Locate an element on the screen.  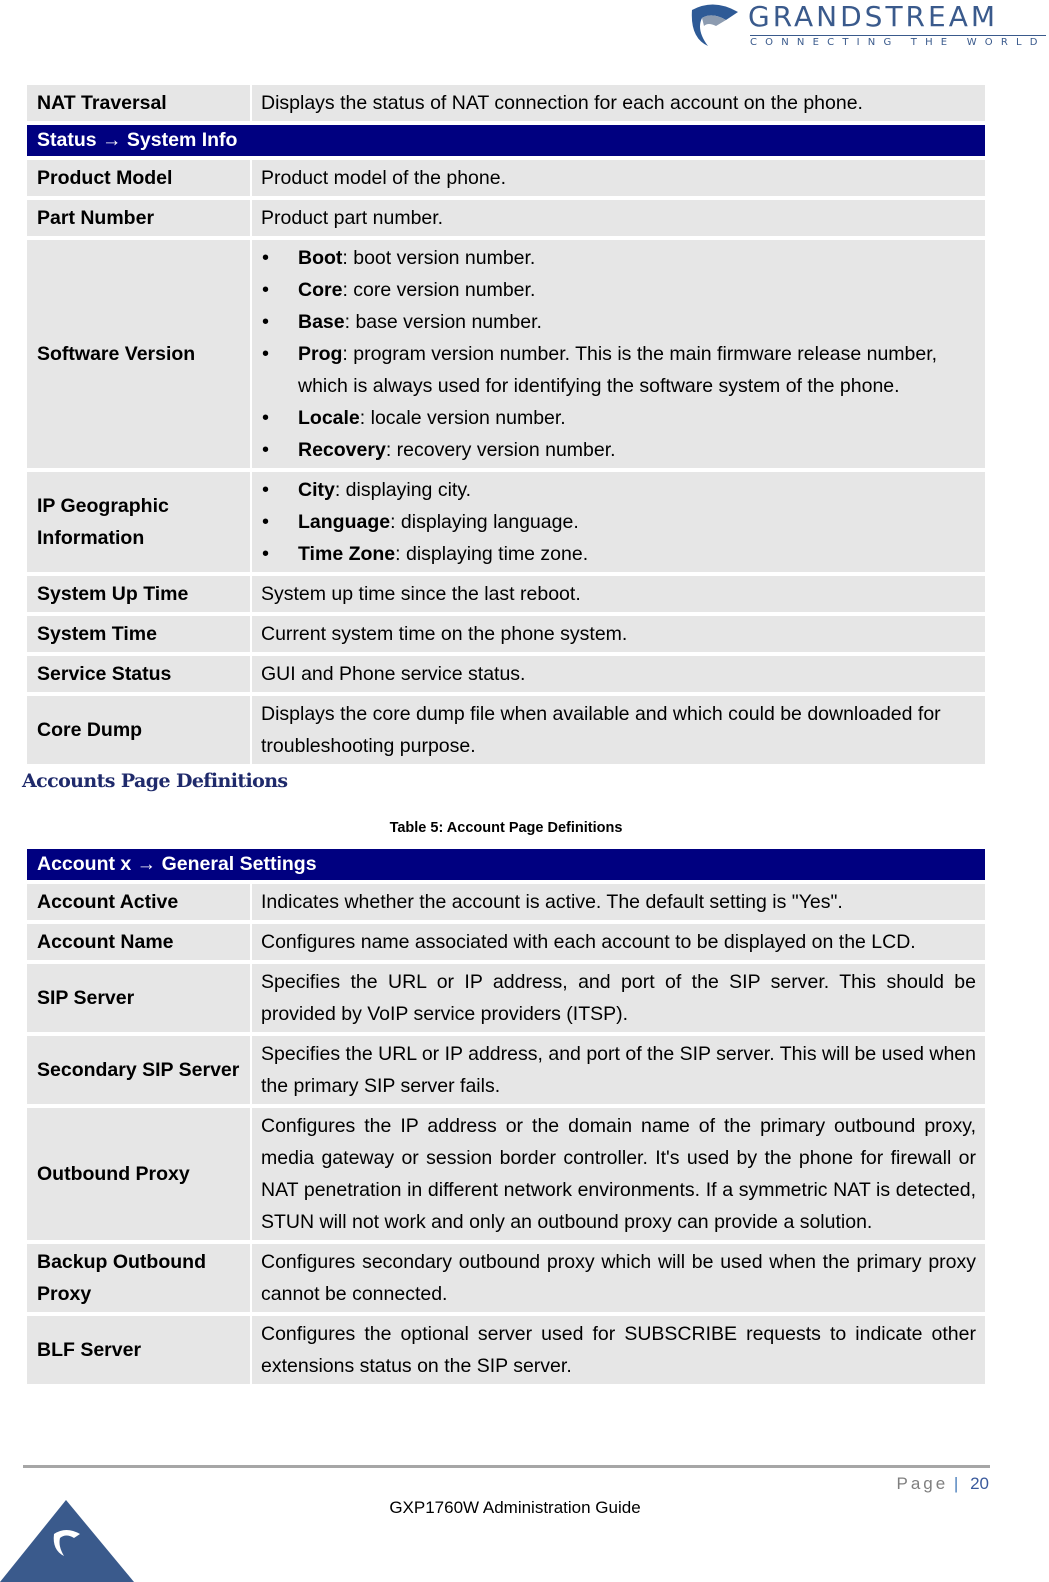
grandstream-logo: GRANDSTREAM CONNECTING THE WORLD is located at coordinates (866, 26).